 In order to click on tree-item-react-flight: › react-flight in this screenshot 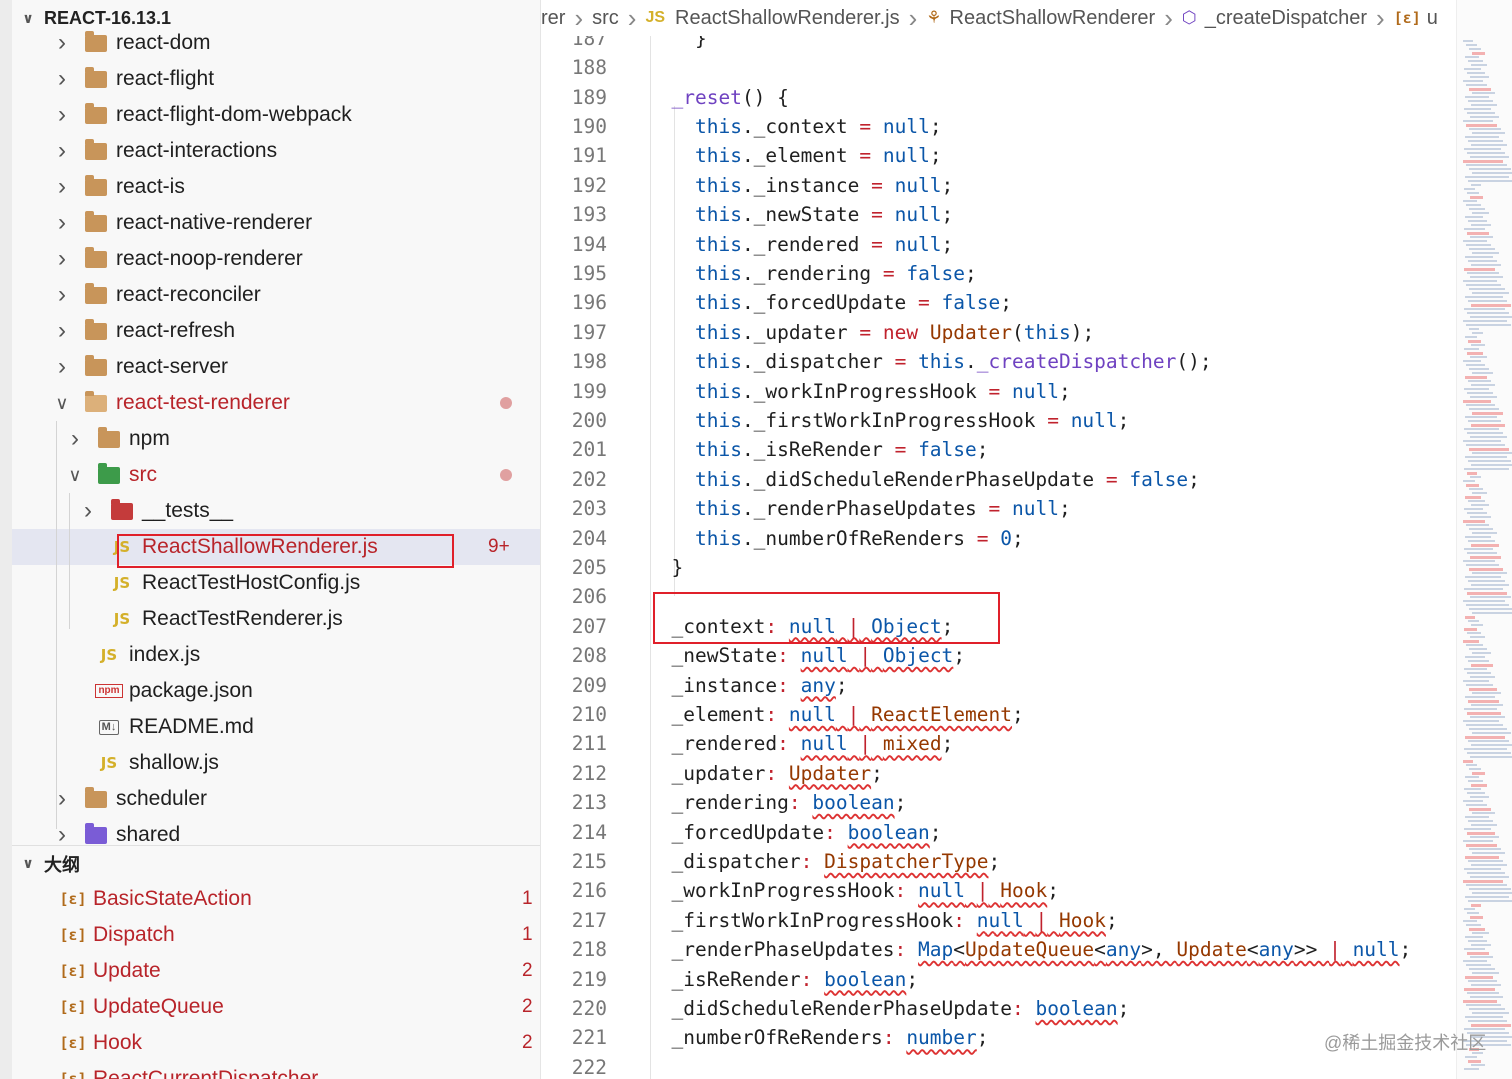, I will do `click(276, 79)`.